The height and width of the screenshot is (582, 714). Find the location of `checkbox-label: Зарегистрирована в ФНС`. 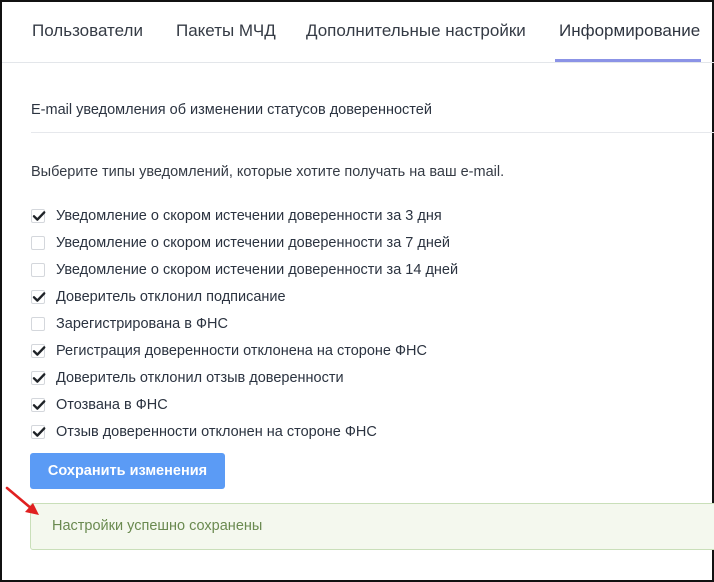

checkbox-label: Зарегистрирована в ФНС is located at coordinates (142, 323).